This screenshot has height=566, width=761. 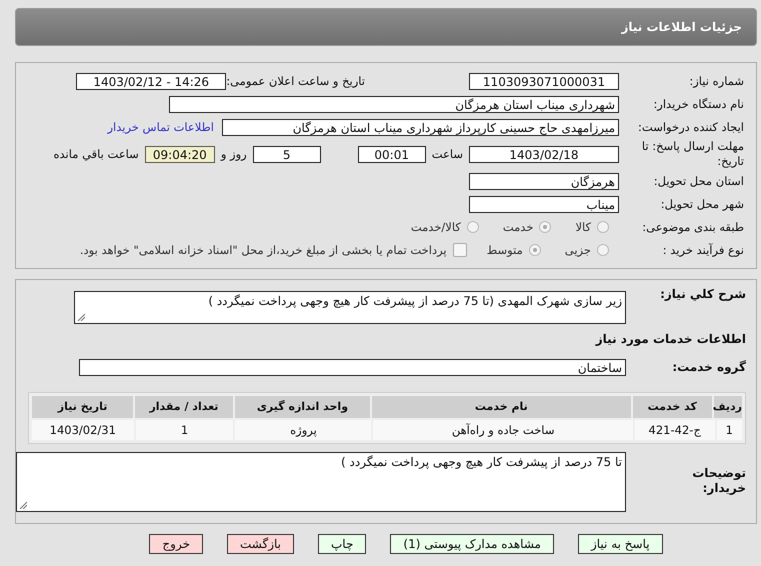 What do you see at coordinates (96, 154) in the screenshot?
I see `remaining-label: ساعت باقي مانده` at bounding box center [96, 154].